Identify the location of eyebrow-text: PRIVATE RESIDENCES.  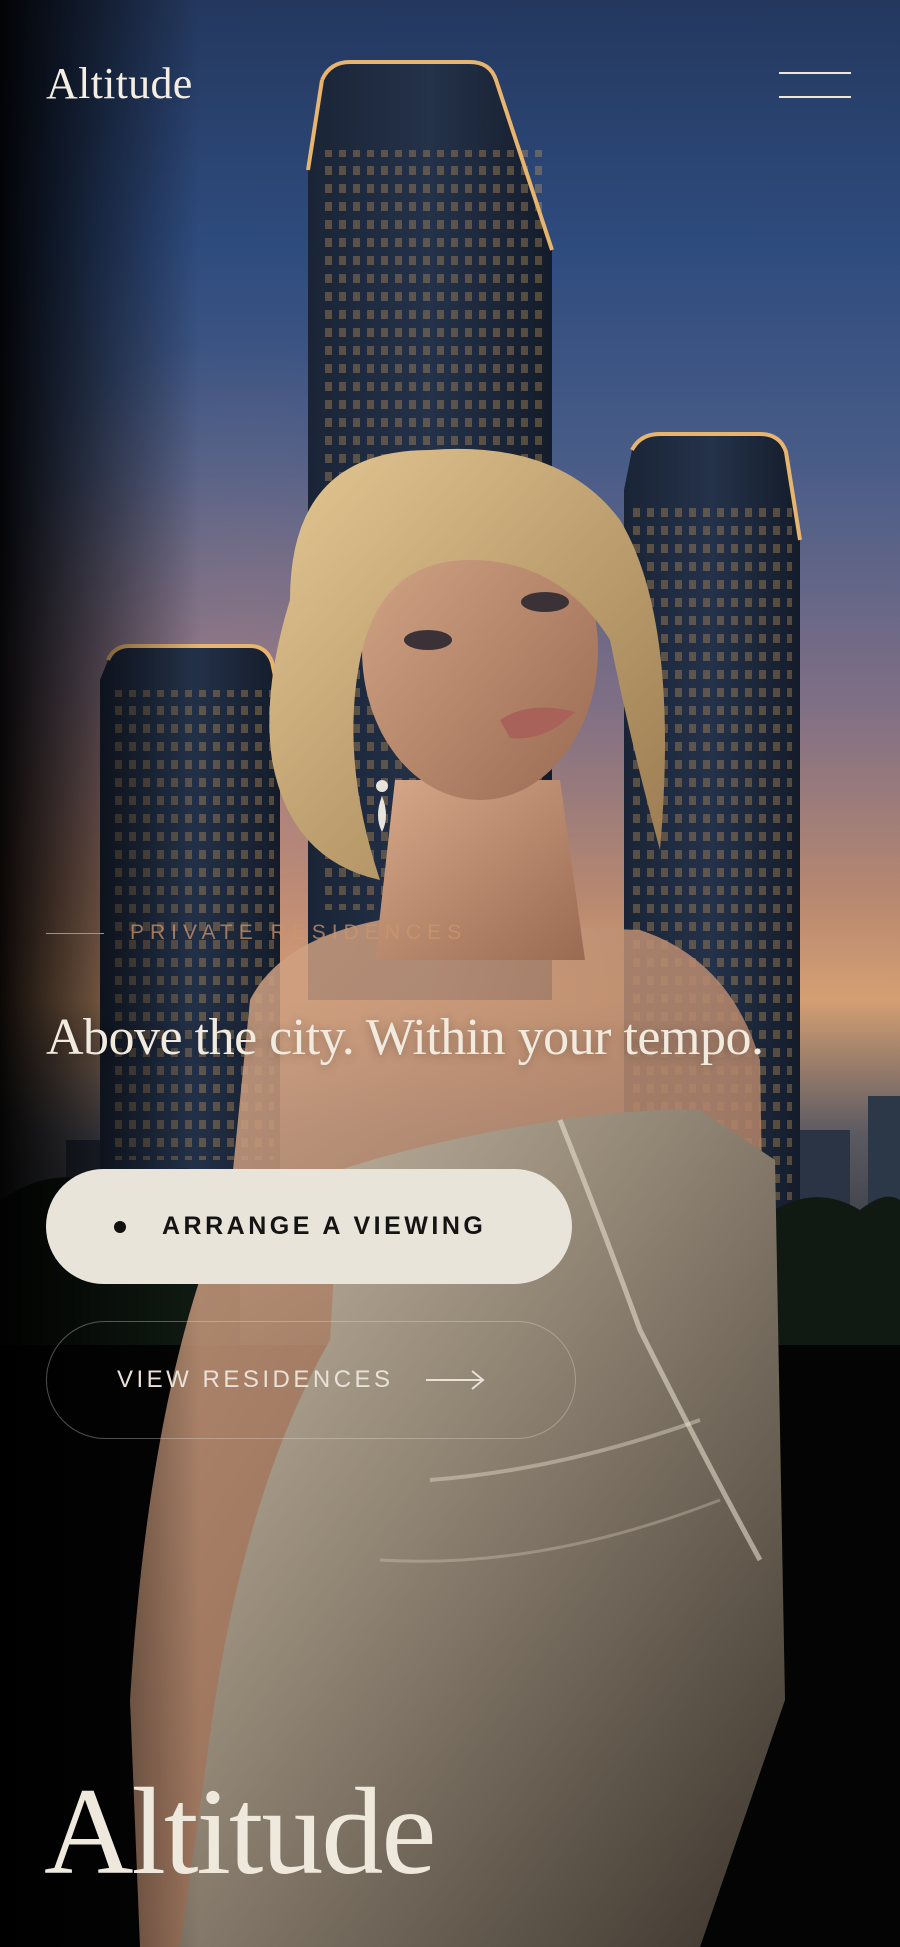
(299, 932).